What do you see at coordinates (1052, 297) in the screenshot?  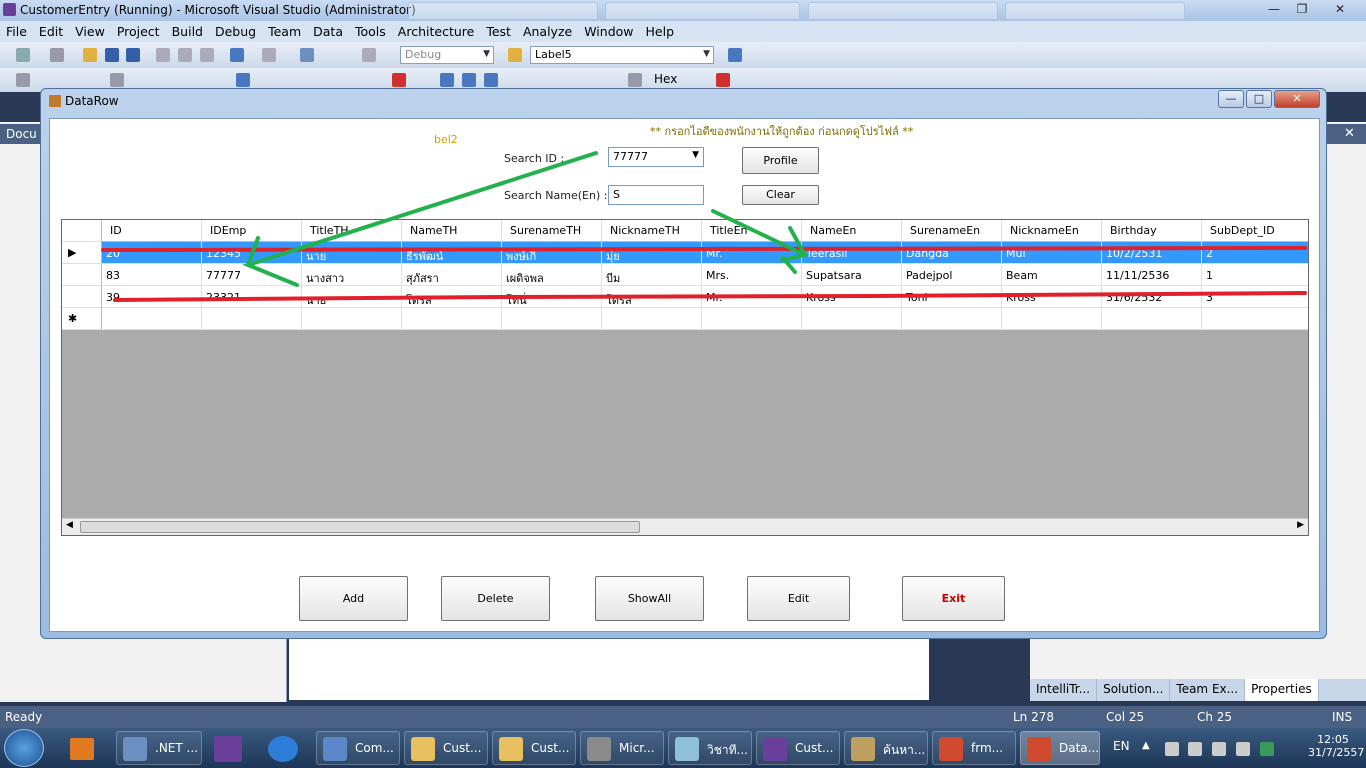 I see `grid-cell: Kross` at bounding box center [1052, 297].